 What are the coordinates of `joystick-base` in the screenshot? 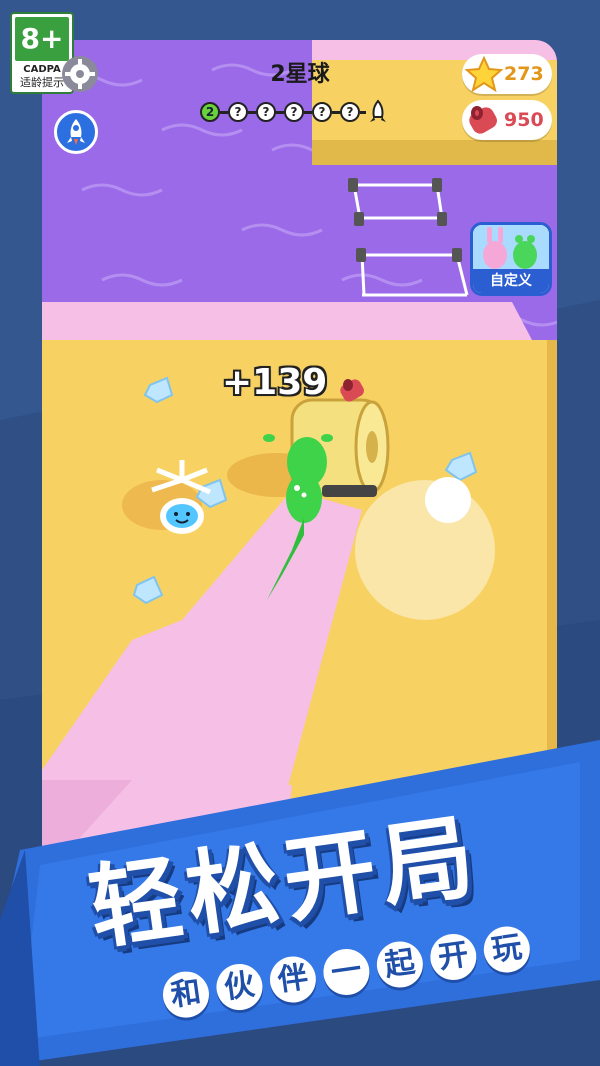 It's located at (425, 550).